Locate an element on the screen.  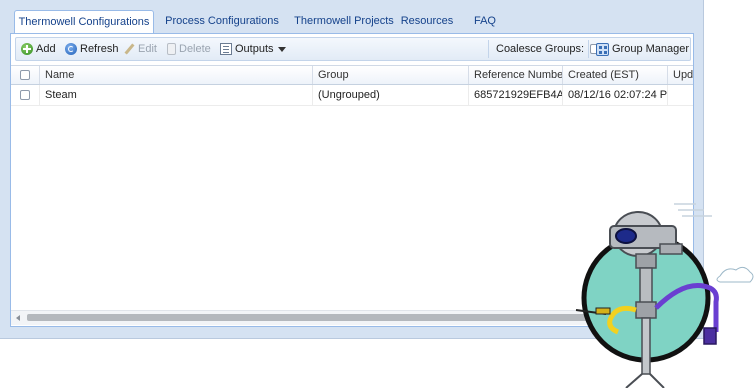
delete-button-label: Delete is located at coordinates (195, 49).